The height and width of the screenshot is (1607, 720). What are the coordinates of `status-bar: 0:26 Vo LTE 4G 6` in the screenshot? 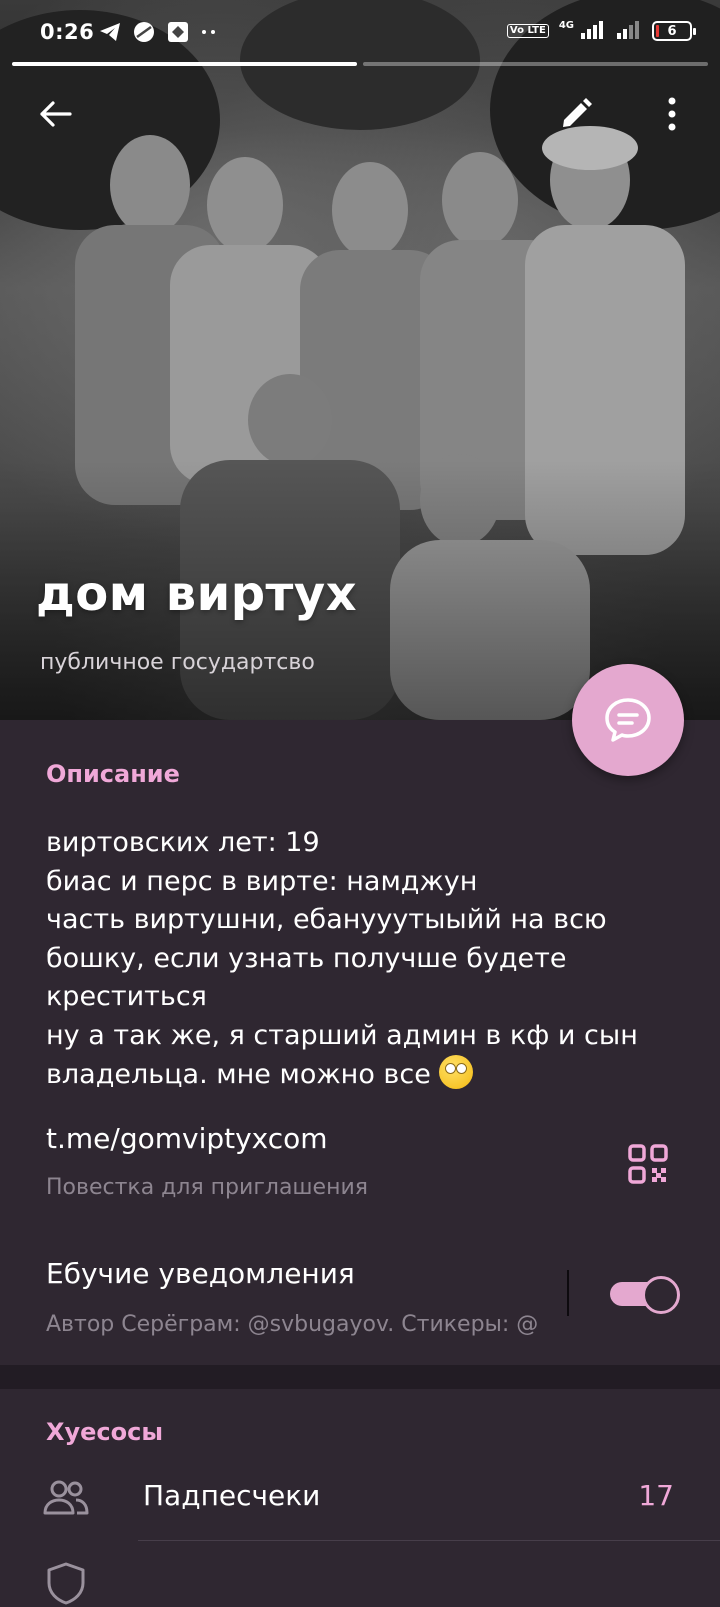 It's located at (360, 31).